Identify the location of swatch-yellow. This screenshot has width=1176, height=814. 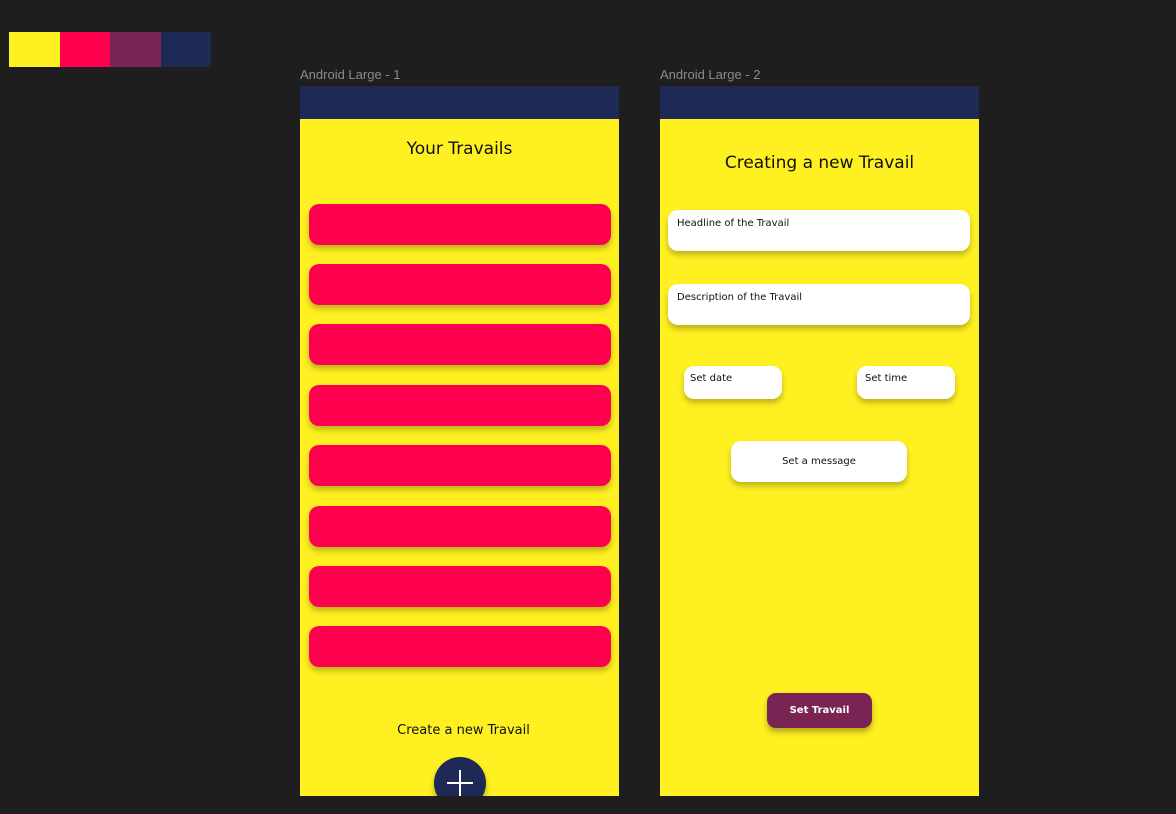
(34, 49).